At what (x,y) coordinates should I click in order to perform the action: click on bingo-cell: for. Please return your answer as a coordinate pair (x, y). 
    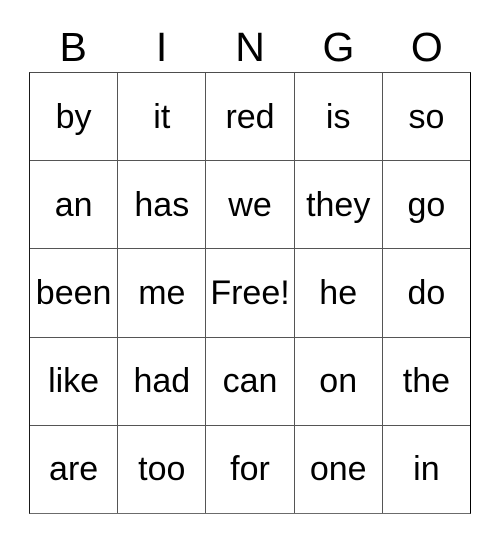
    Looking at the image, I should click on (249, 469).